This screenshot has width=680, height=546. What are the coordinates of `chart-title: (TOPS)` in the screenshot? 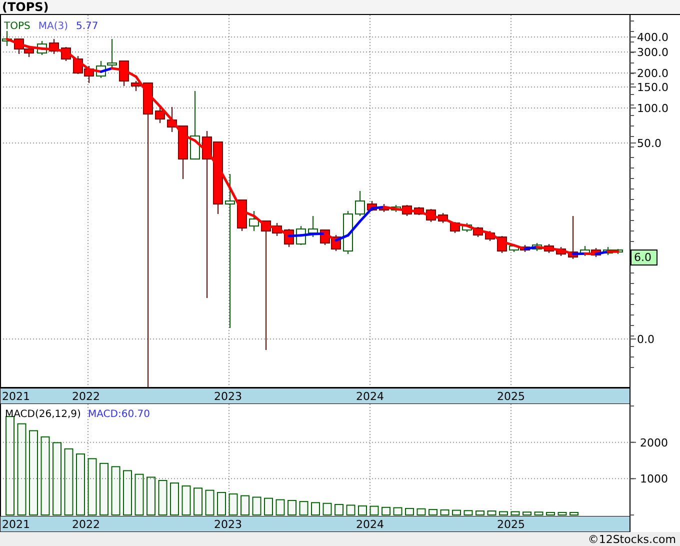 It's located at (25, 7).